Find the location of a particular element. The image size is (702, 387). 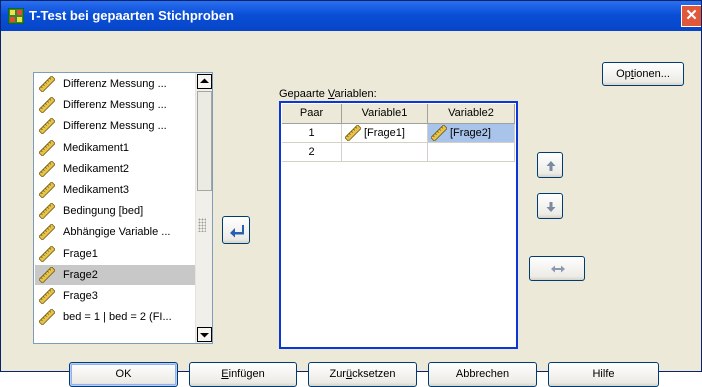

move-up-button is located at coordinates (550, 165).